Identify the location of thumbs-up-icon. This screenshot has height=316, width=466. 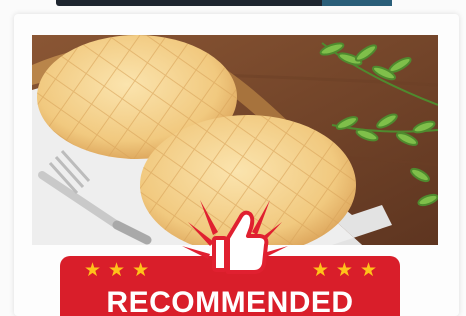
(235, 237).